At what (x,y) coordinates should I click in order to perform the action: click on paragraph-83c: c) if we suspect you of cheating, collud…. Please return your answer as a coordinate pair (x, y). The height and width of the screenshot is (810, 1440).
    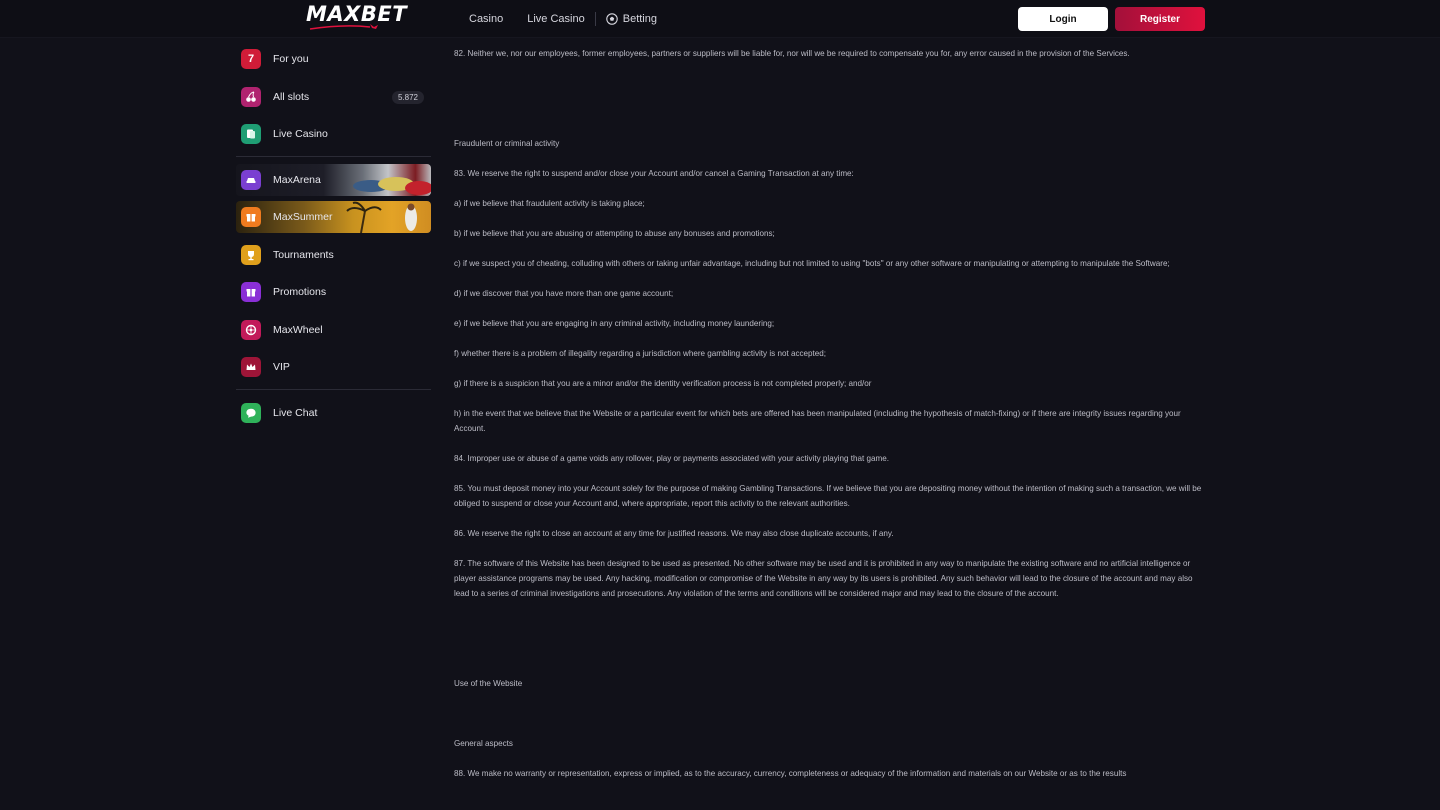
    Looking at the image, I should click on (812, 263).